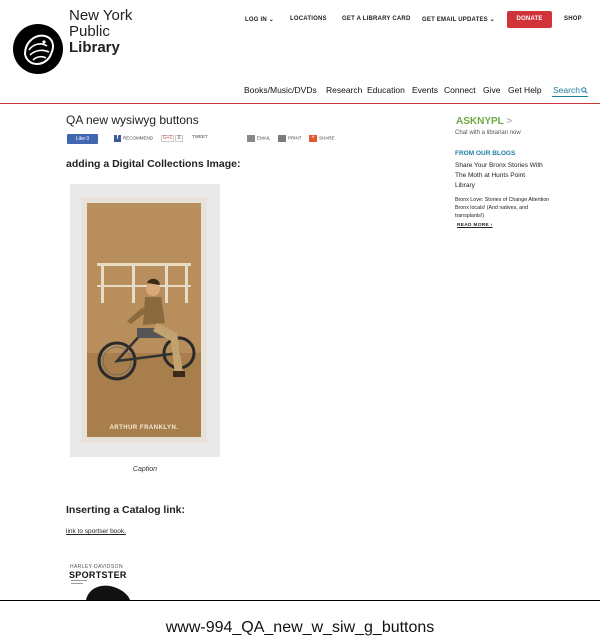  What do you see at coordinates (327, 138) in the screenshot?
I see `share-label: SHARE` at bounding box center [327, 138].